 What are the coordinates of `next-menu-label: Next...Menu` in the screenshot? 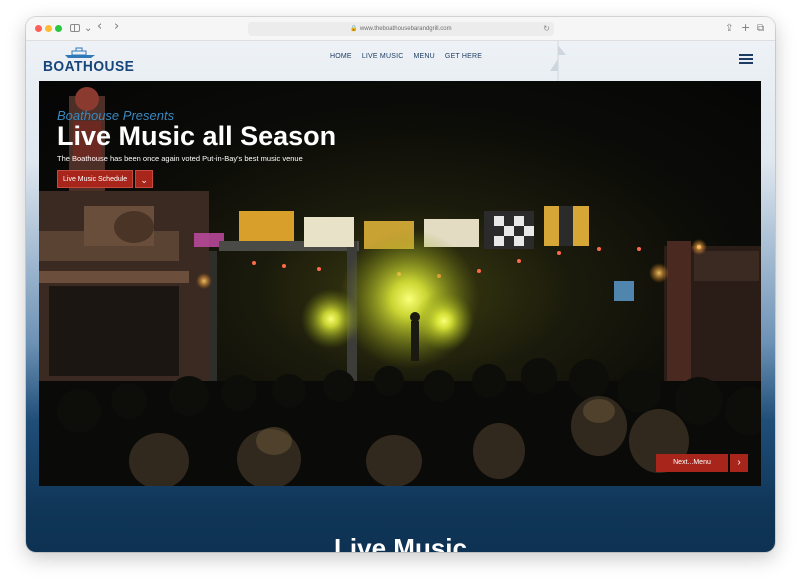 It's located at (692, 463).